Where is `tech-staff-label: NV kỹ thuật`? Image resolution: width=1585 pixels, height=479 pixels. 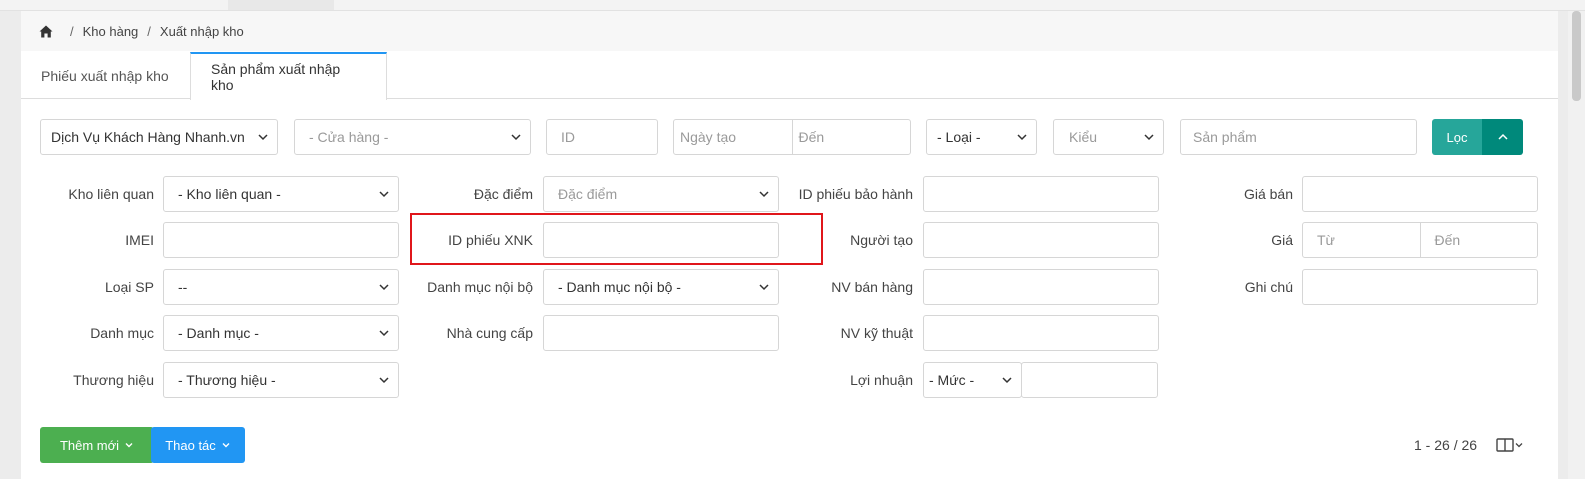 tech-staff-label: NV kỹ thuật is located at coordinates (876, 333).